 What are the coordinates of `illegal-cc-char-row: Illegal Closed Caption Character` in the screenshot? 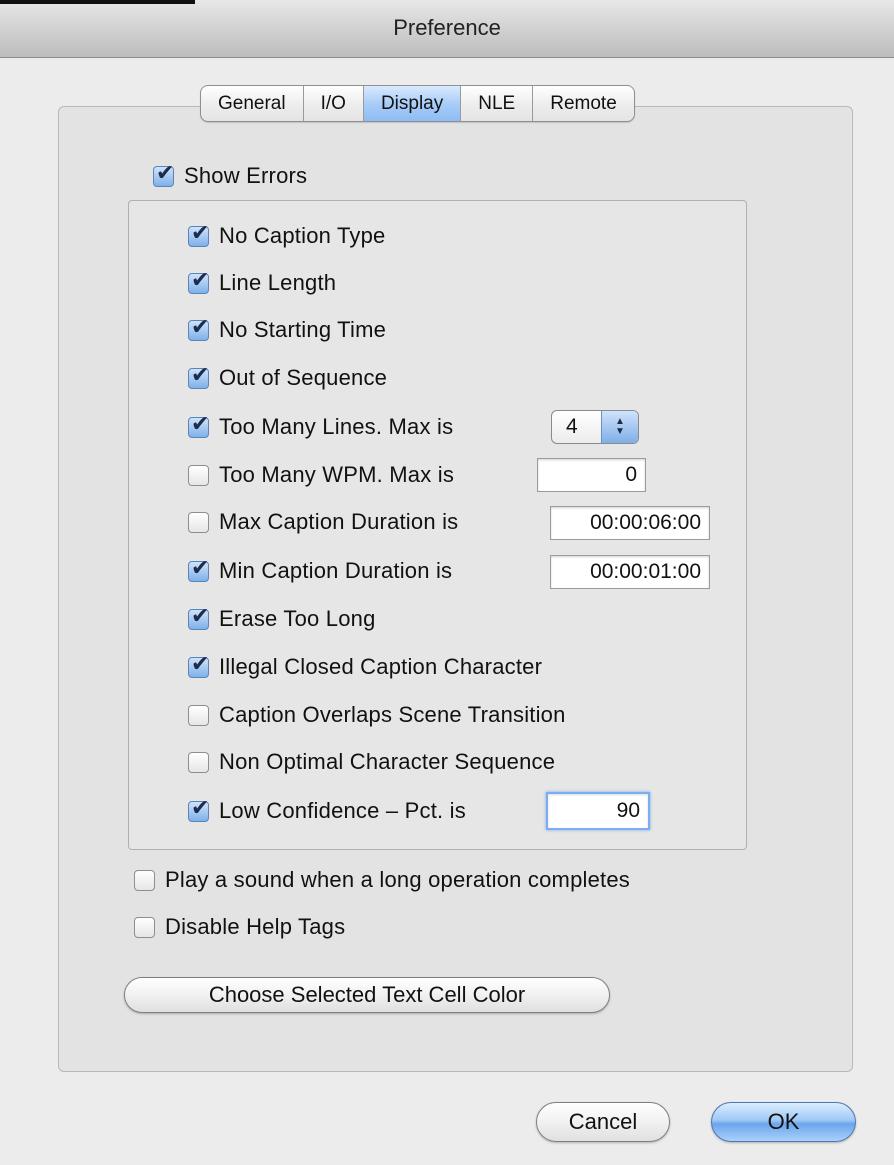 It's located at (365, 667).